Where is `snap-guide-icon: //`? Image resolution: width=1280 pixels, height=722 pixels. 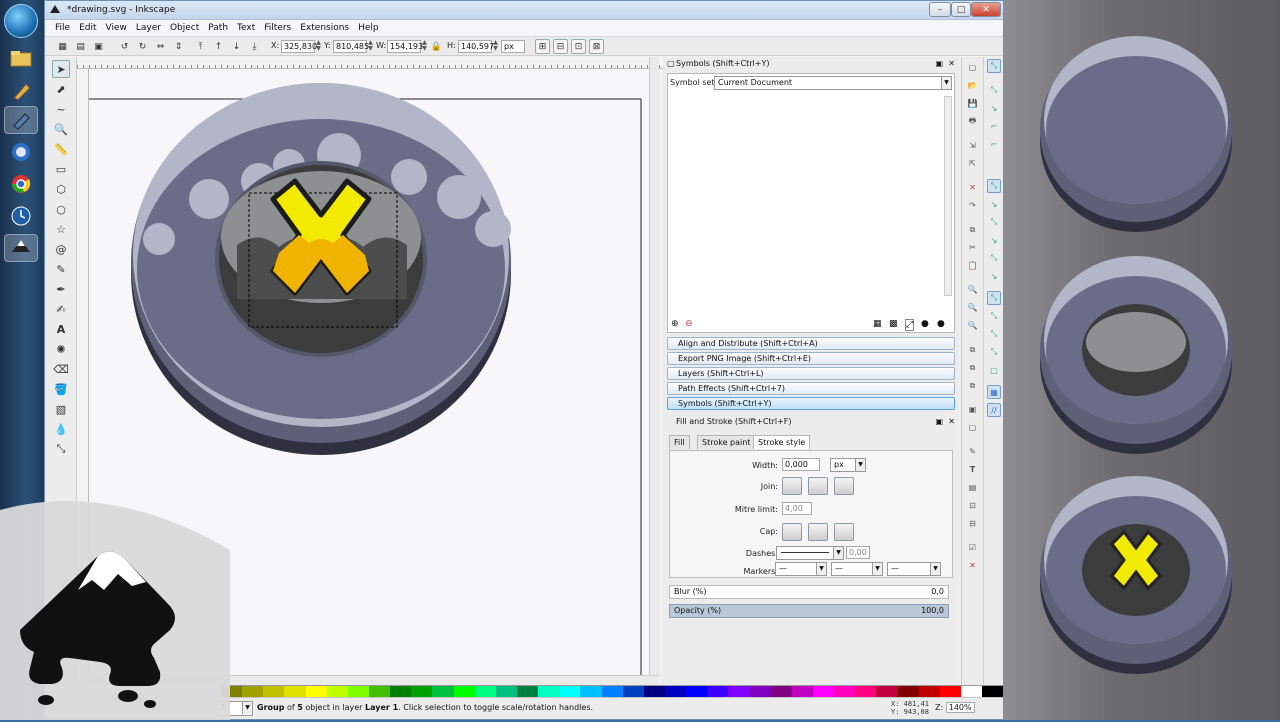
snap-guide-icon: // is located at coordinates (994, 410).